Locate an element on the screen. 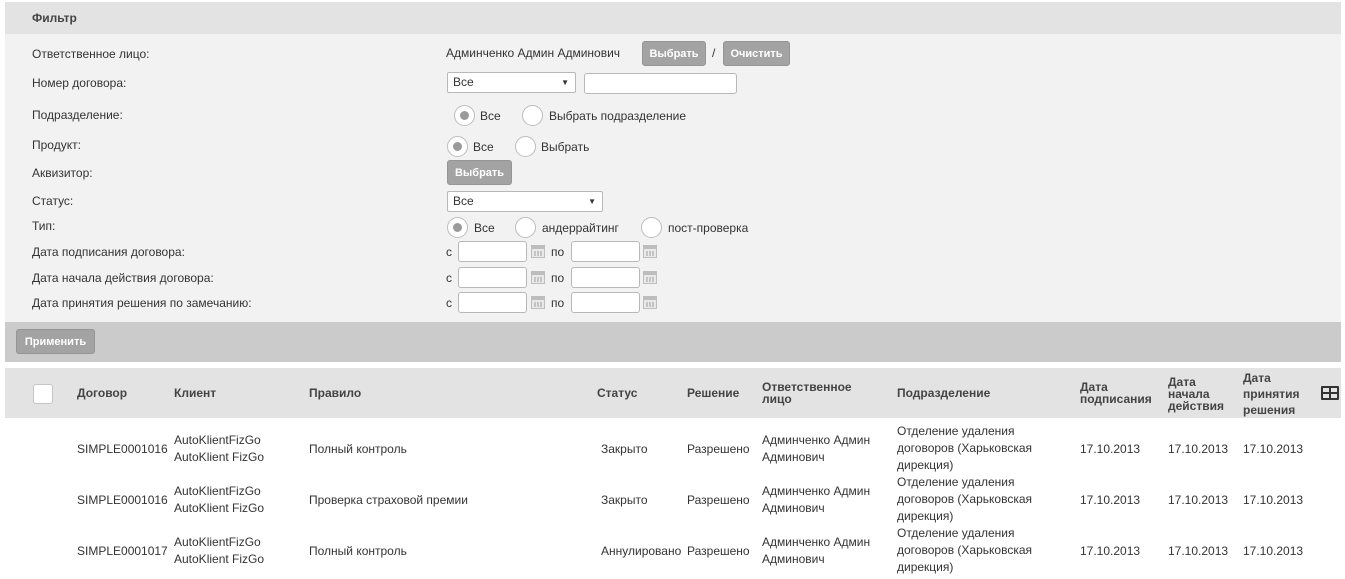 This screenshot has height=579, width=1345. responsible-clear-button: Очистить is located at coordinates (756, 53).